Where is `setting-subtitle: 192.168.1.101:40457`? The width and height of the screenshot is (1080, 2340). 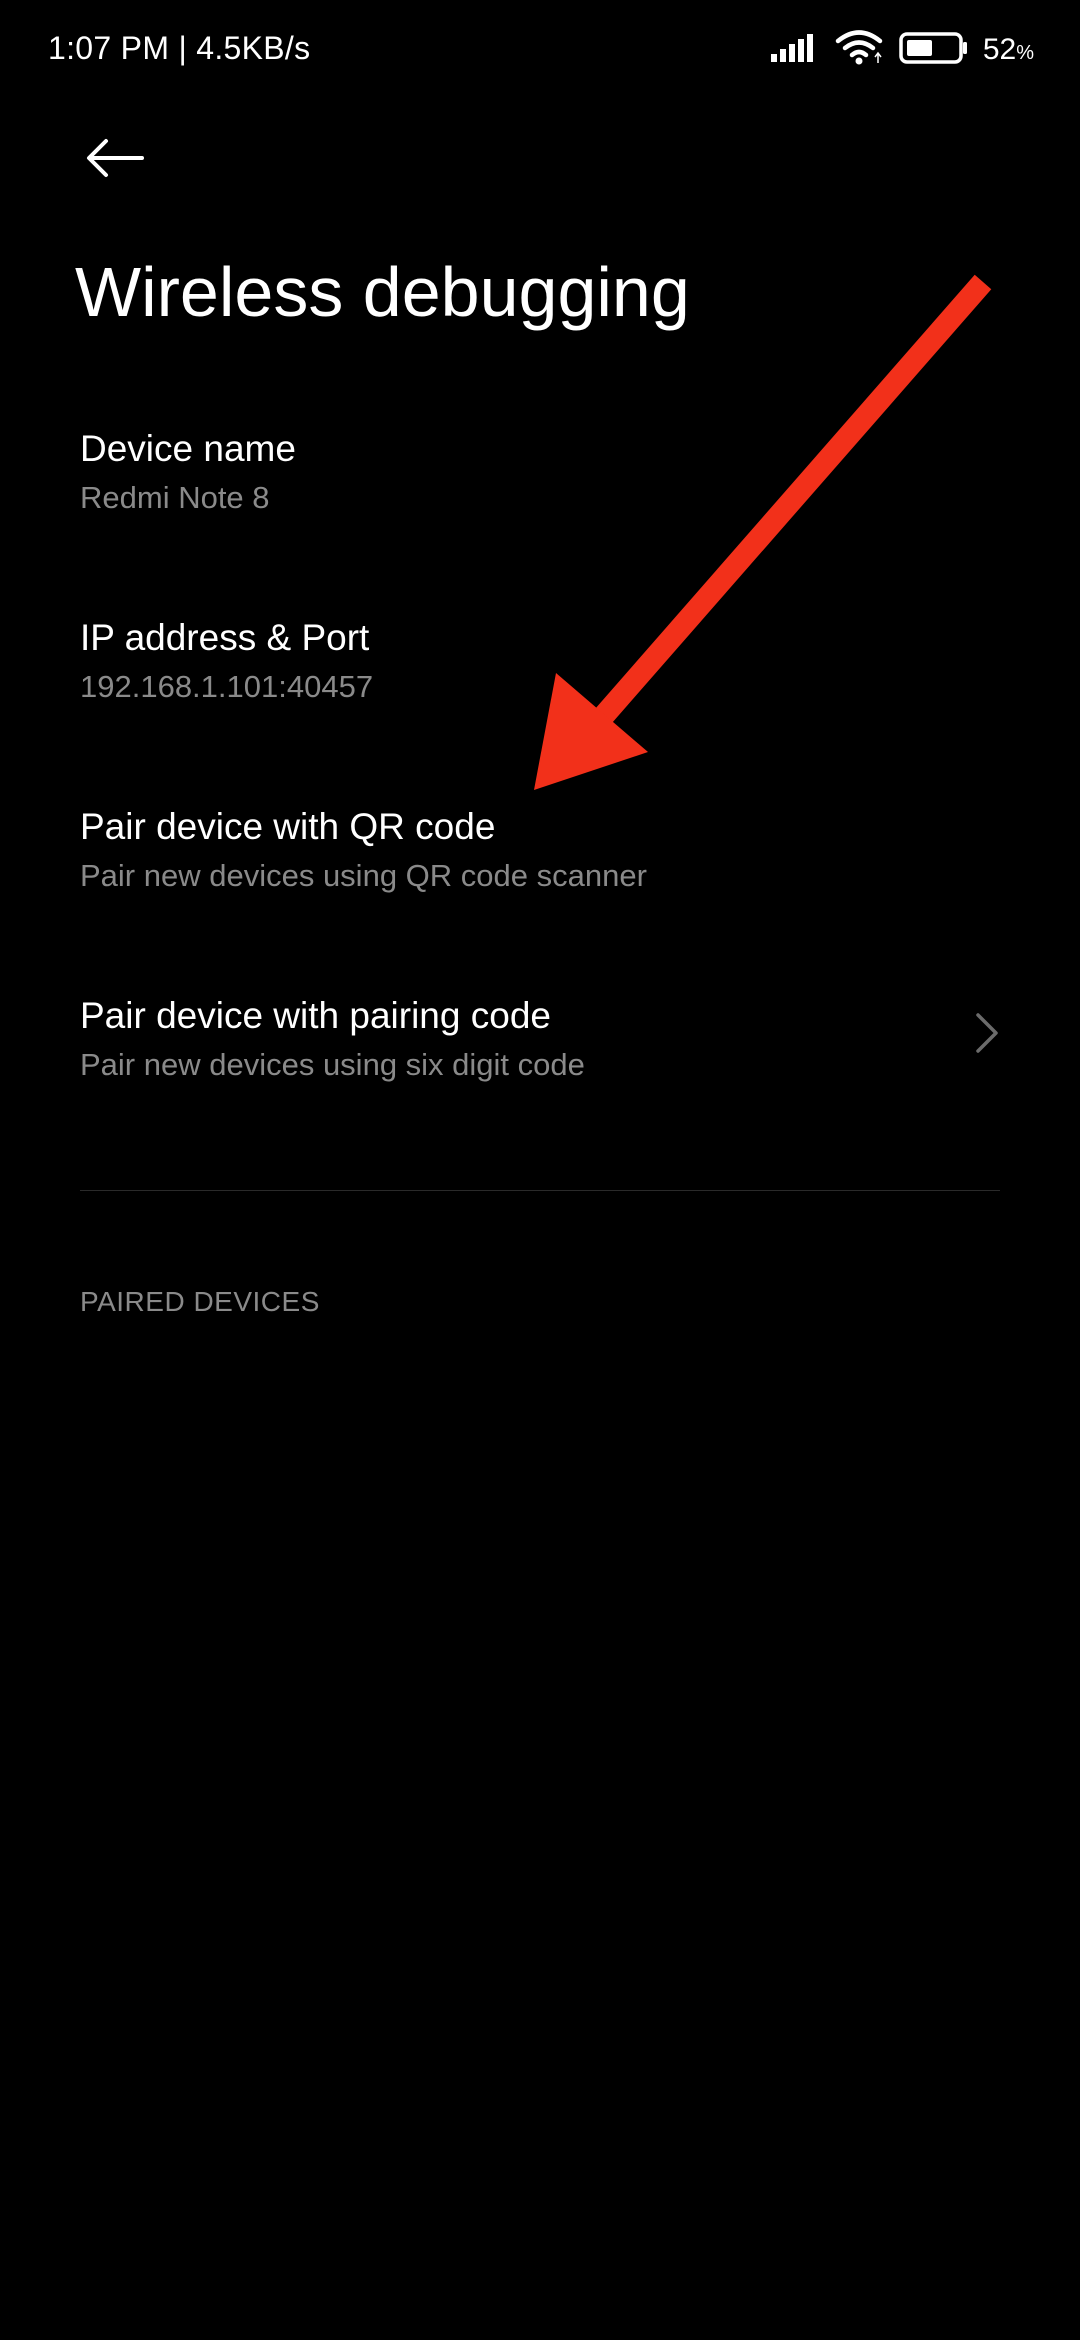 setting-subtitle: 192.168.1.101:40457 is located at coordinates (227, 686).